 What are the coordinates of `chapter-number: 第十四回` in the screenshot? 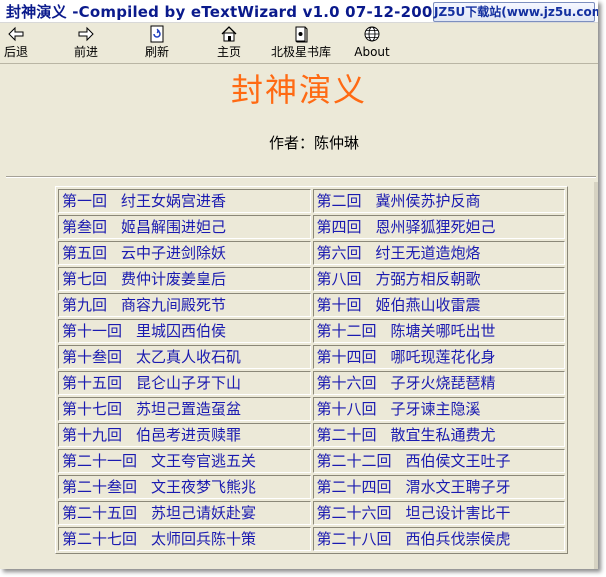 It's located at (346, 357).